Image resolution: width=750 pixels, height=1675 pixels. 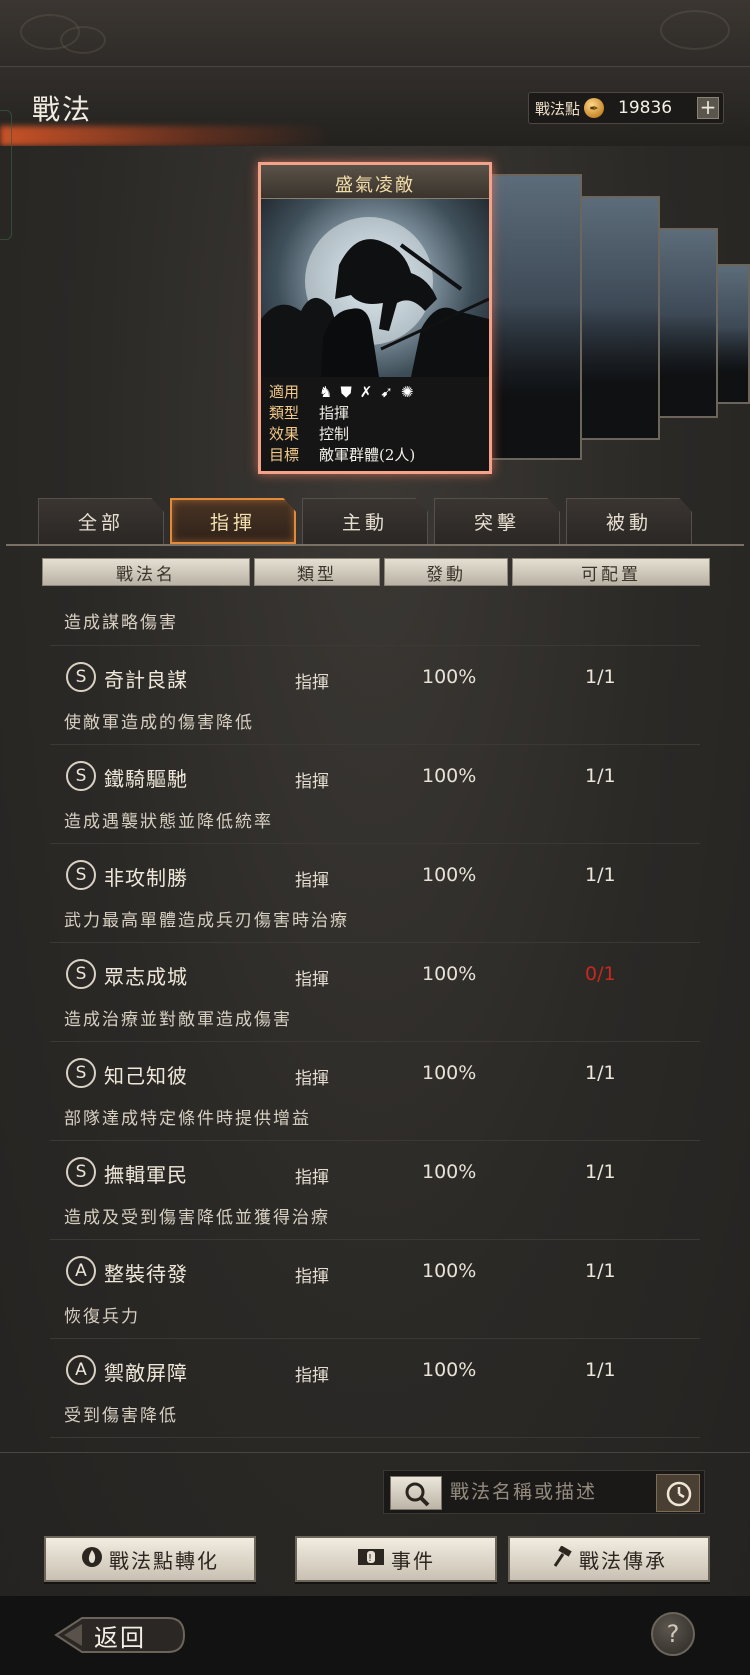 I want to click on tactic-row: A 禦敵屏障 指揮 100% 1/1 受到傷害降低, so click(x=375, y=1388).